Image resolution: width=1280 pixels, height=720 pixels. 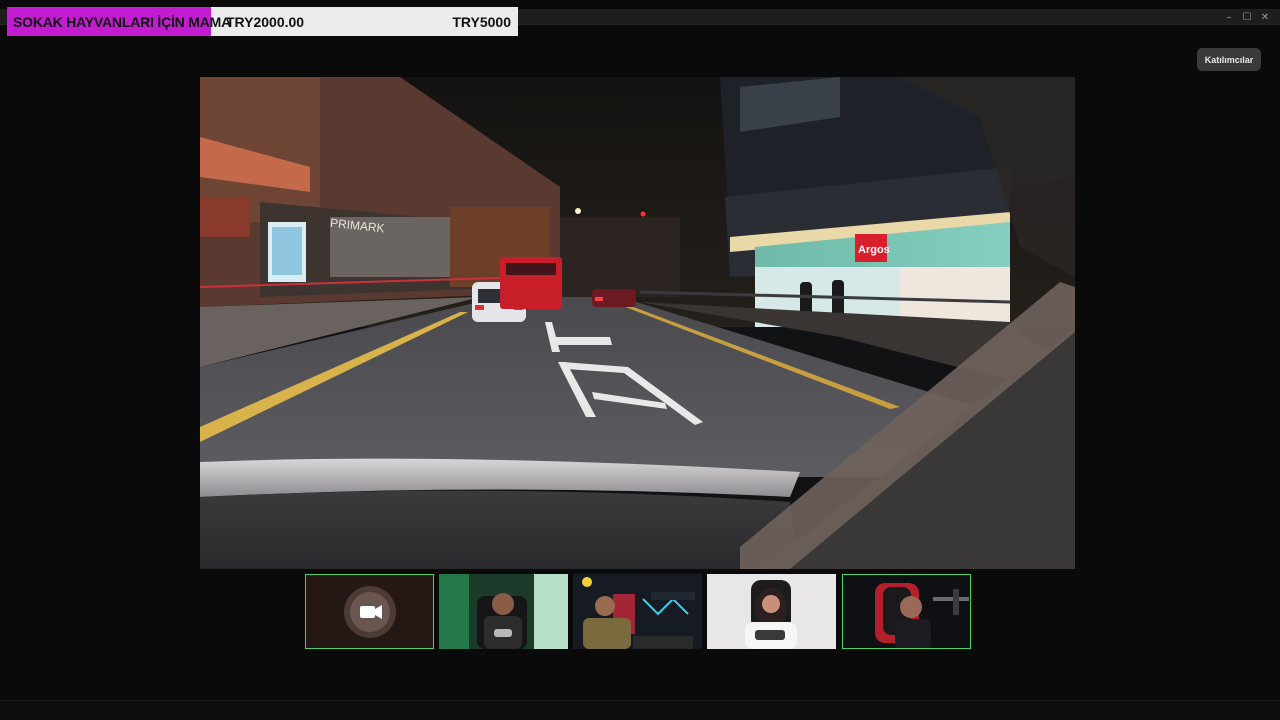 I want to click on donation-current-amount: TRY2000.00, so click(x=265, y=22).